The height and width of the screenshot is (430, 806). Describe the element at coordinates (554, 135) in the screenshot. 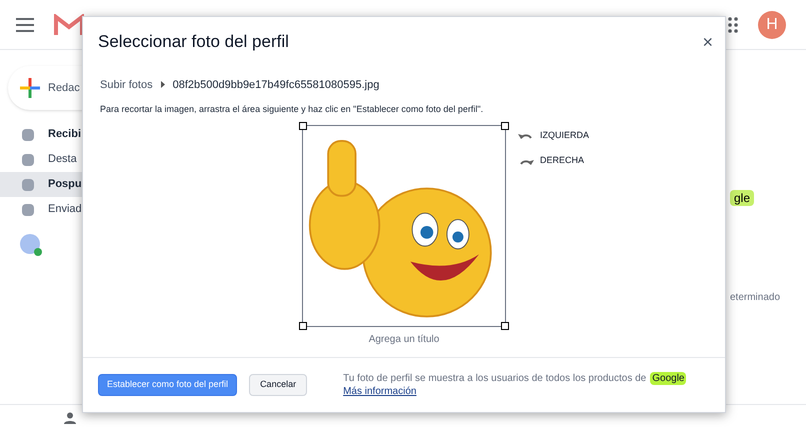

I see `rotate-button: IZQUIERDA` at that location.